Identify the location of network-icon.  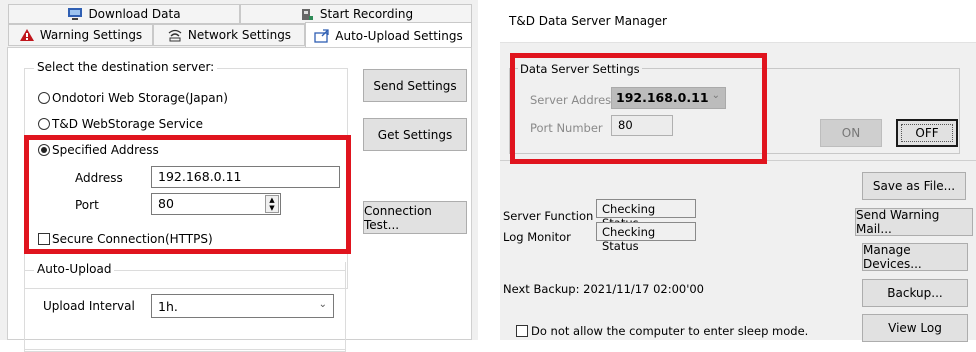
(175, 35).